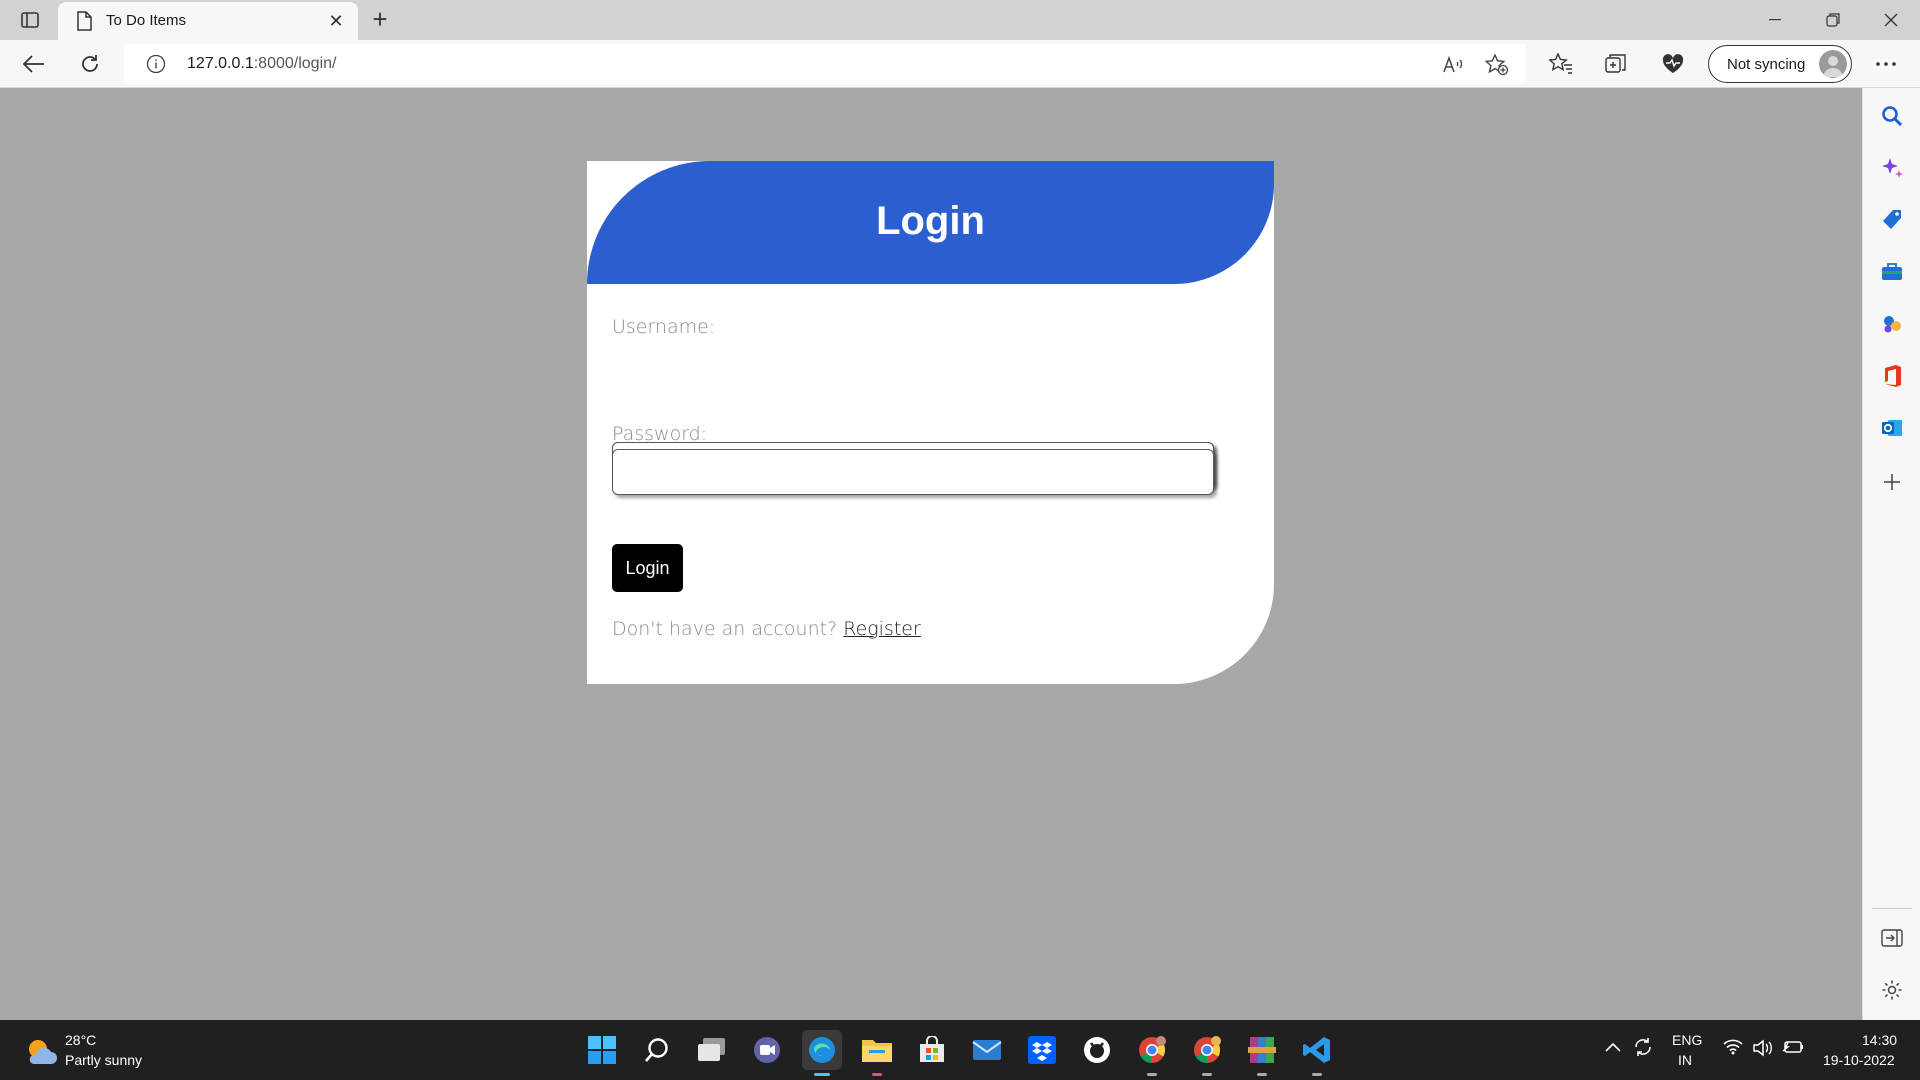  What do you see at coordinates (1775, 20) in the screenshot?
I see `minimize-icon` at bounding box center [1775, 20].